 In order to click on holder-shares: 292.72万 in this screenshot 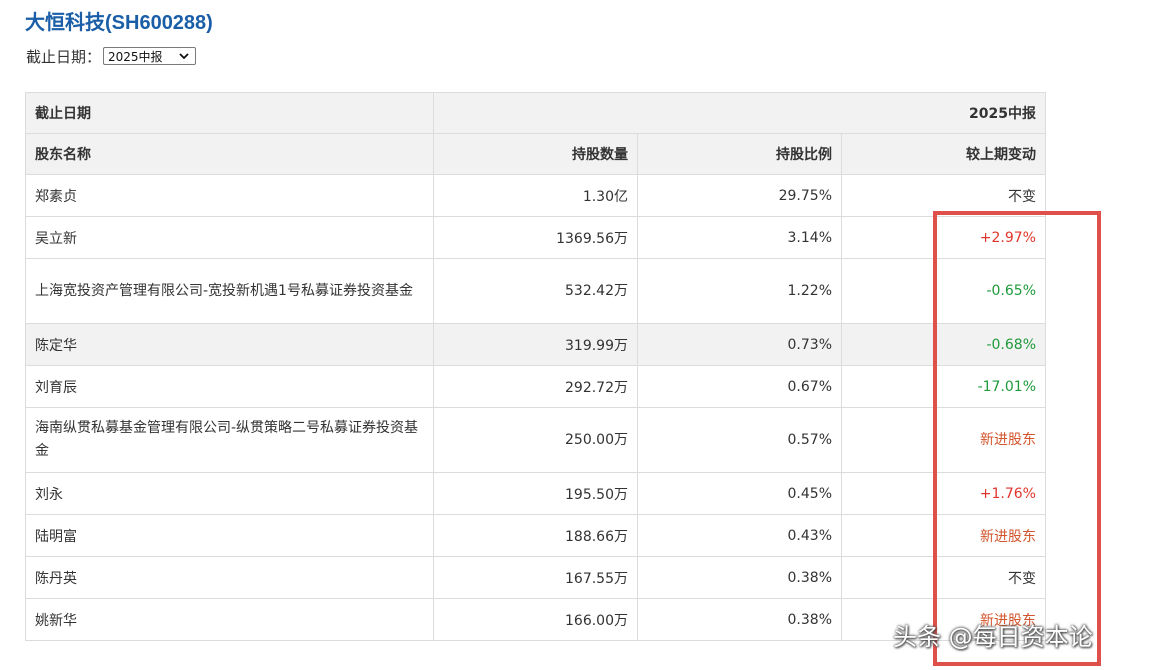, I will do `click(535, 386)`.